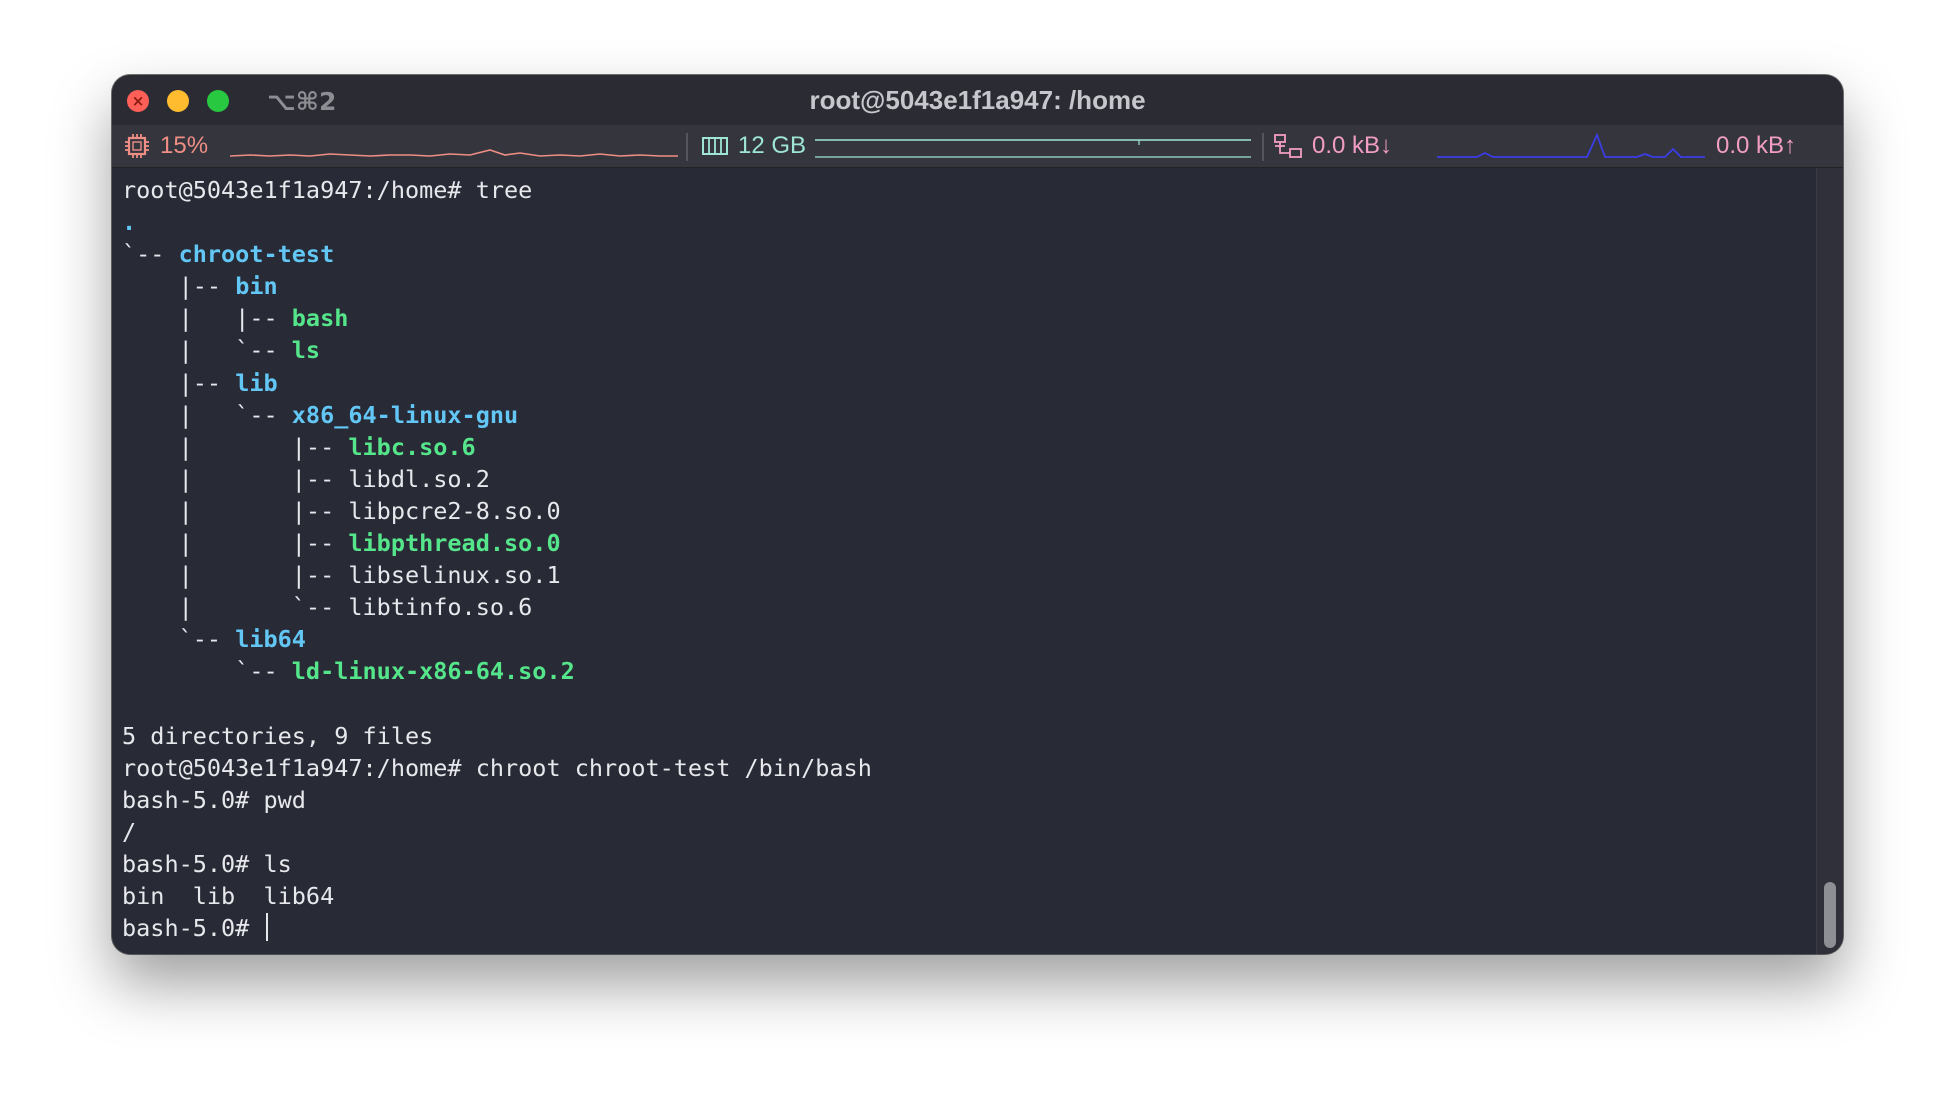 The height and width of the screenshot is (1102, 1954). I want to click on terminal-line: bash-5.0# pwd, so click(967, 800).